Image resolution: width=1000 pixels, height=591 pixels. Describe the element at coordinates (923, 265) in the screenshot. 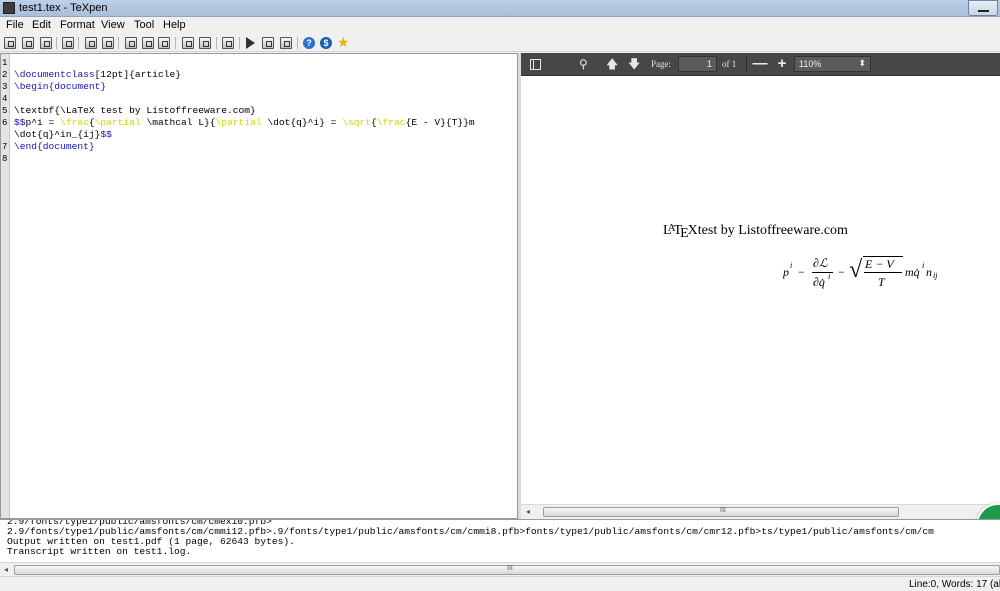

I see `eq-tail-sup: i` at that location.